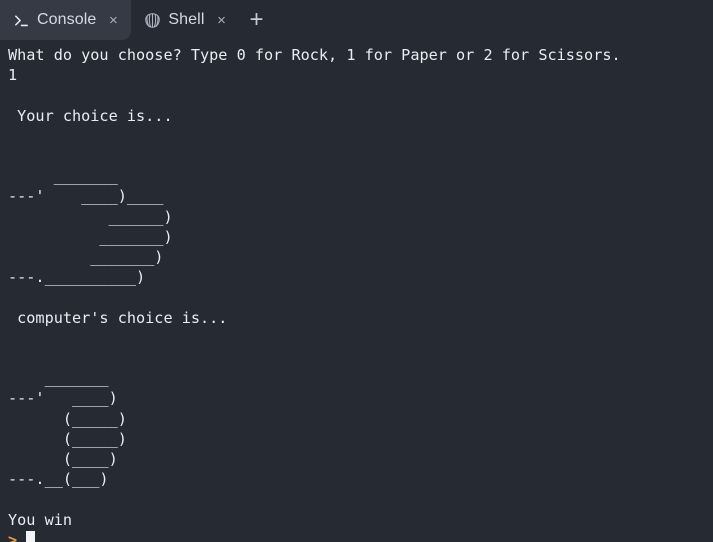 The image size is (713, 542). I want to click on seashell-icon, so click(152, 20).